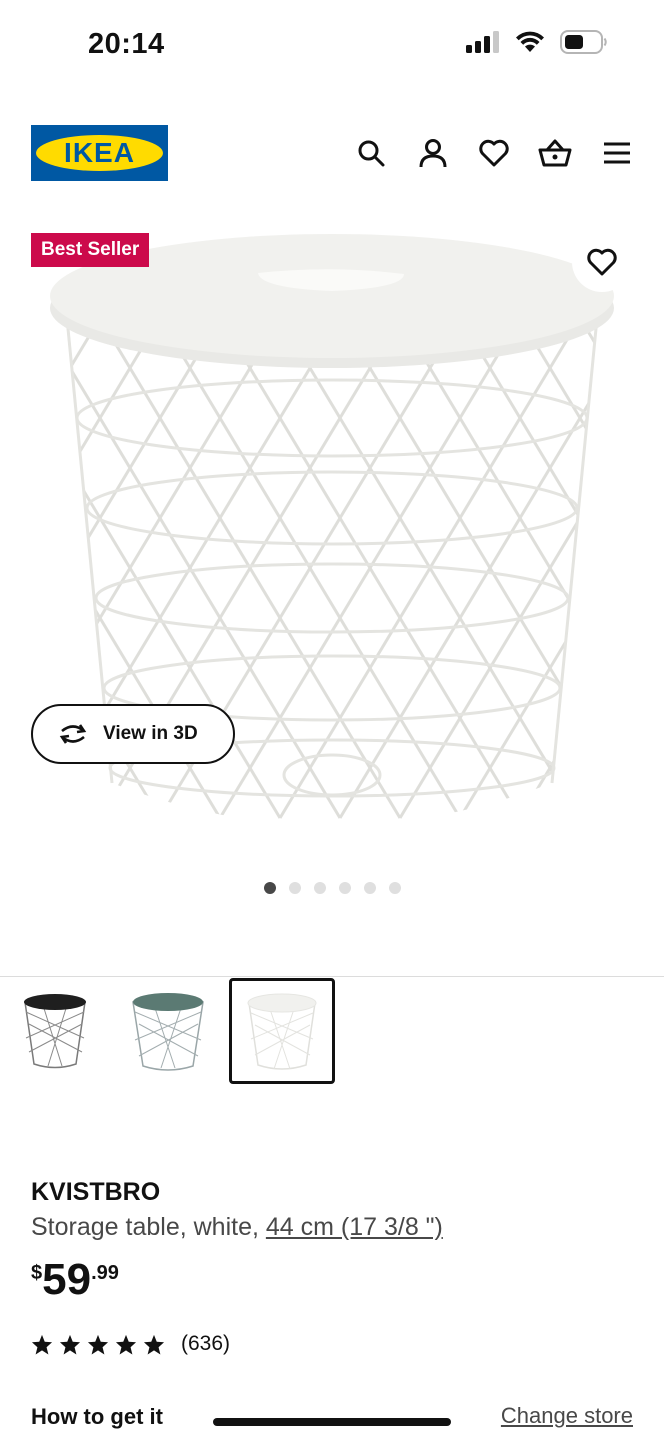 The image size is (664, 1440). I want to click on basket-icon, so click(555, 153).